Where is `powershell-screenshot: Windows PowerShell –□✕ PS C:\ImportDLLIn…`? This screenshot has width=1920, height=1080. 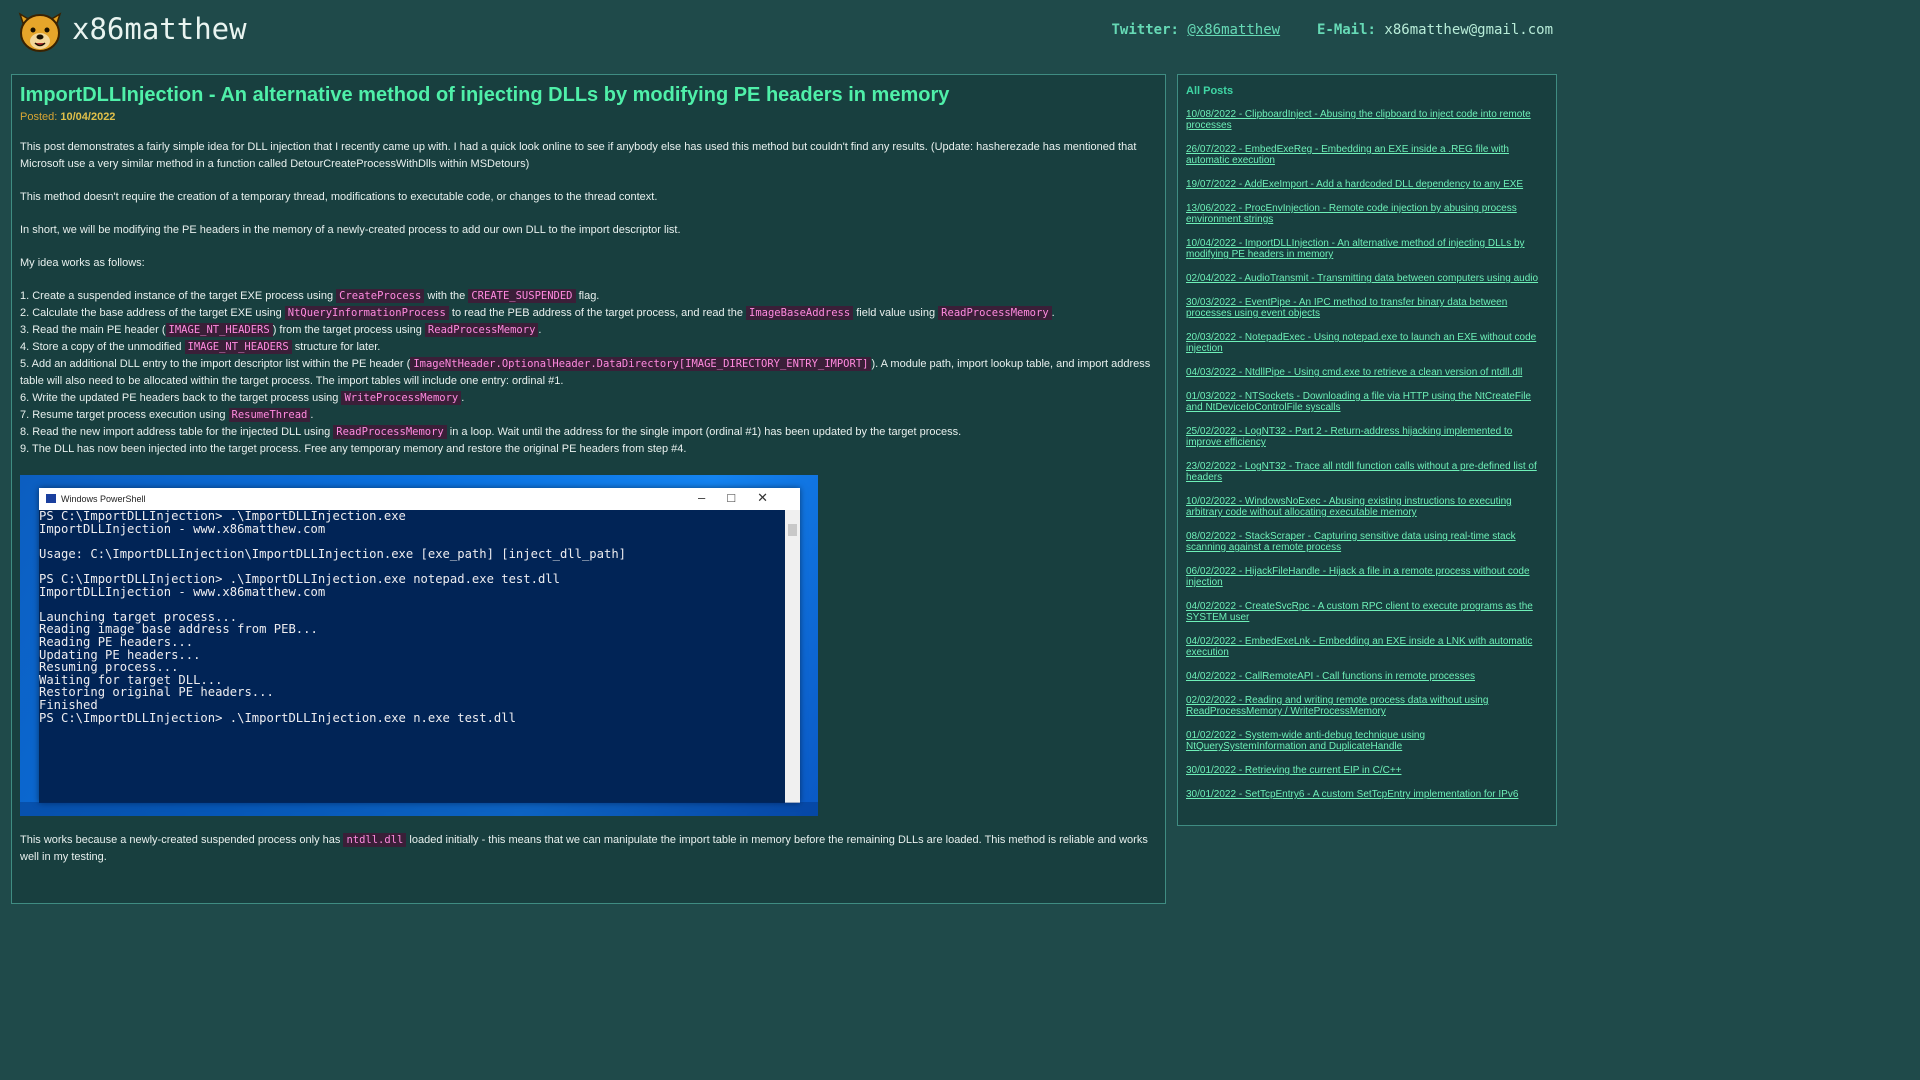
powershell-screenshot: Windows PowerShell –□✕ PS C:\ImportDLLIn… is located at coordinates (419, 645).